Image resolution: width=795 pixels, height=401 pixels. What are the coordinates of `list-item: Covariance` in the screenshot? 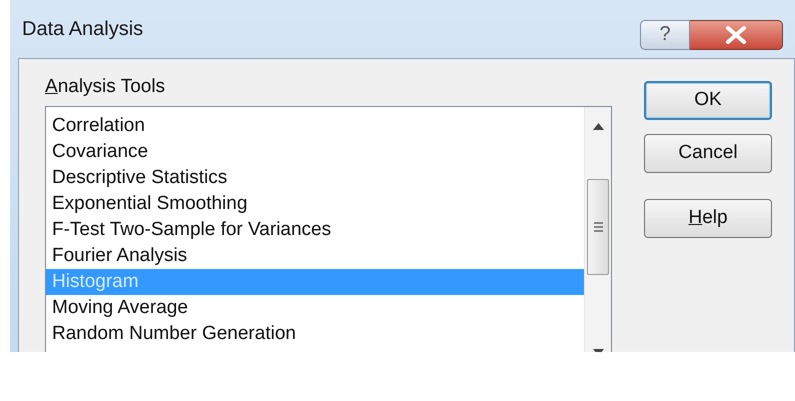 It's located at (315, 151).